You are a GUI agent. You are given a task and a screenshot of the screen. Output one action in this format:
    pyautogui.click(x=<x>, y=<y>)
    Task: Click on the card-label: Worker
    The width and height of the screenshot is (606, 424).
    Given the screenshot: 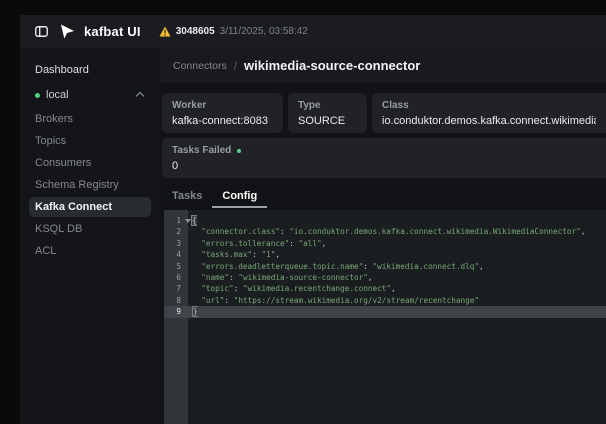 What is the action you would take?
    pyautogui.click(x=189, y=105)
    